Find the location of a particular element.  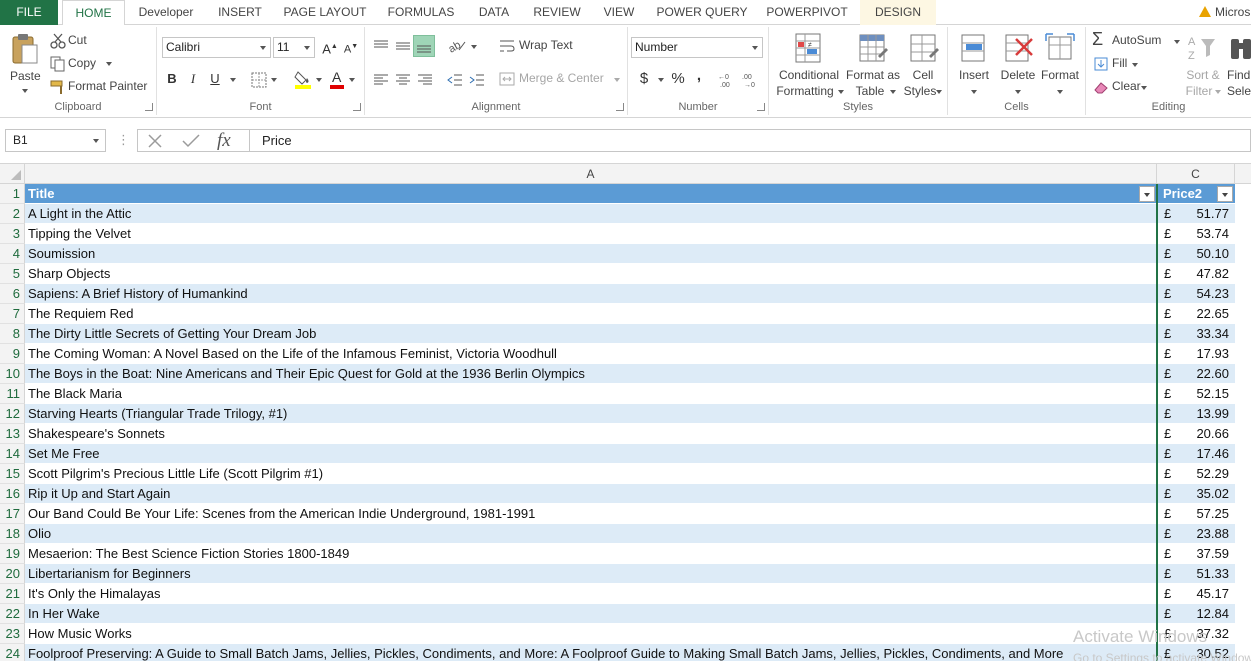

align-right-icon is located at coordinates (425, 80).